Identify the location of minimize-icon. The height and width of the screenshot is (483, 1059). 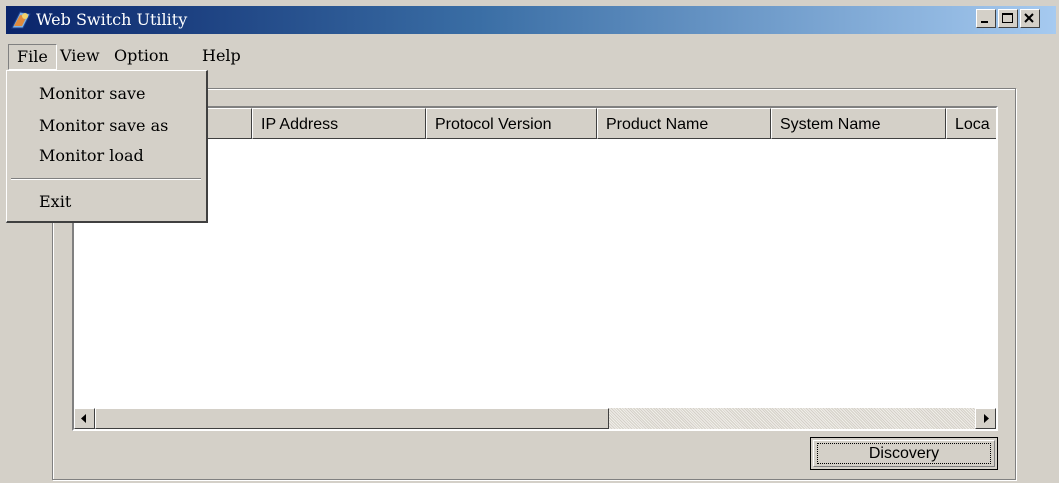
(984, 22).